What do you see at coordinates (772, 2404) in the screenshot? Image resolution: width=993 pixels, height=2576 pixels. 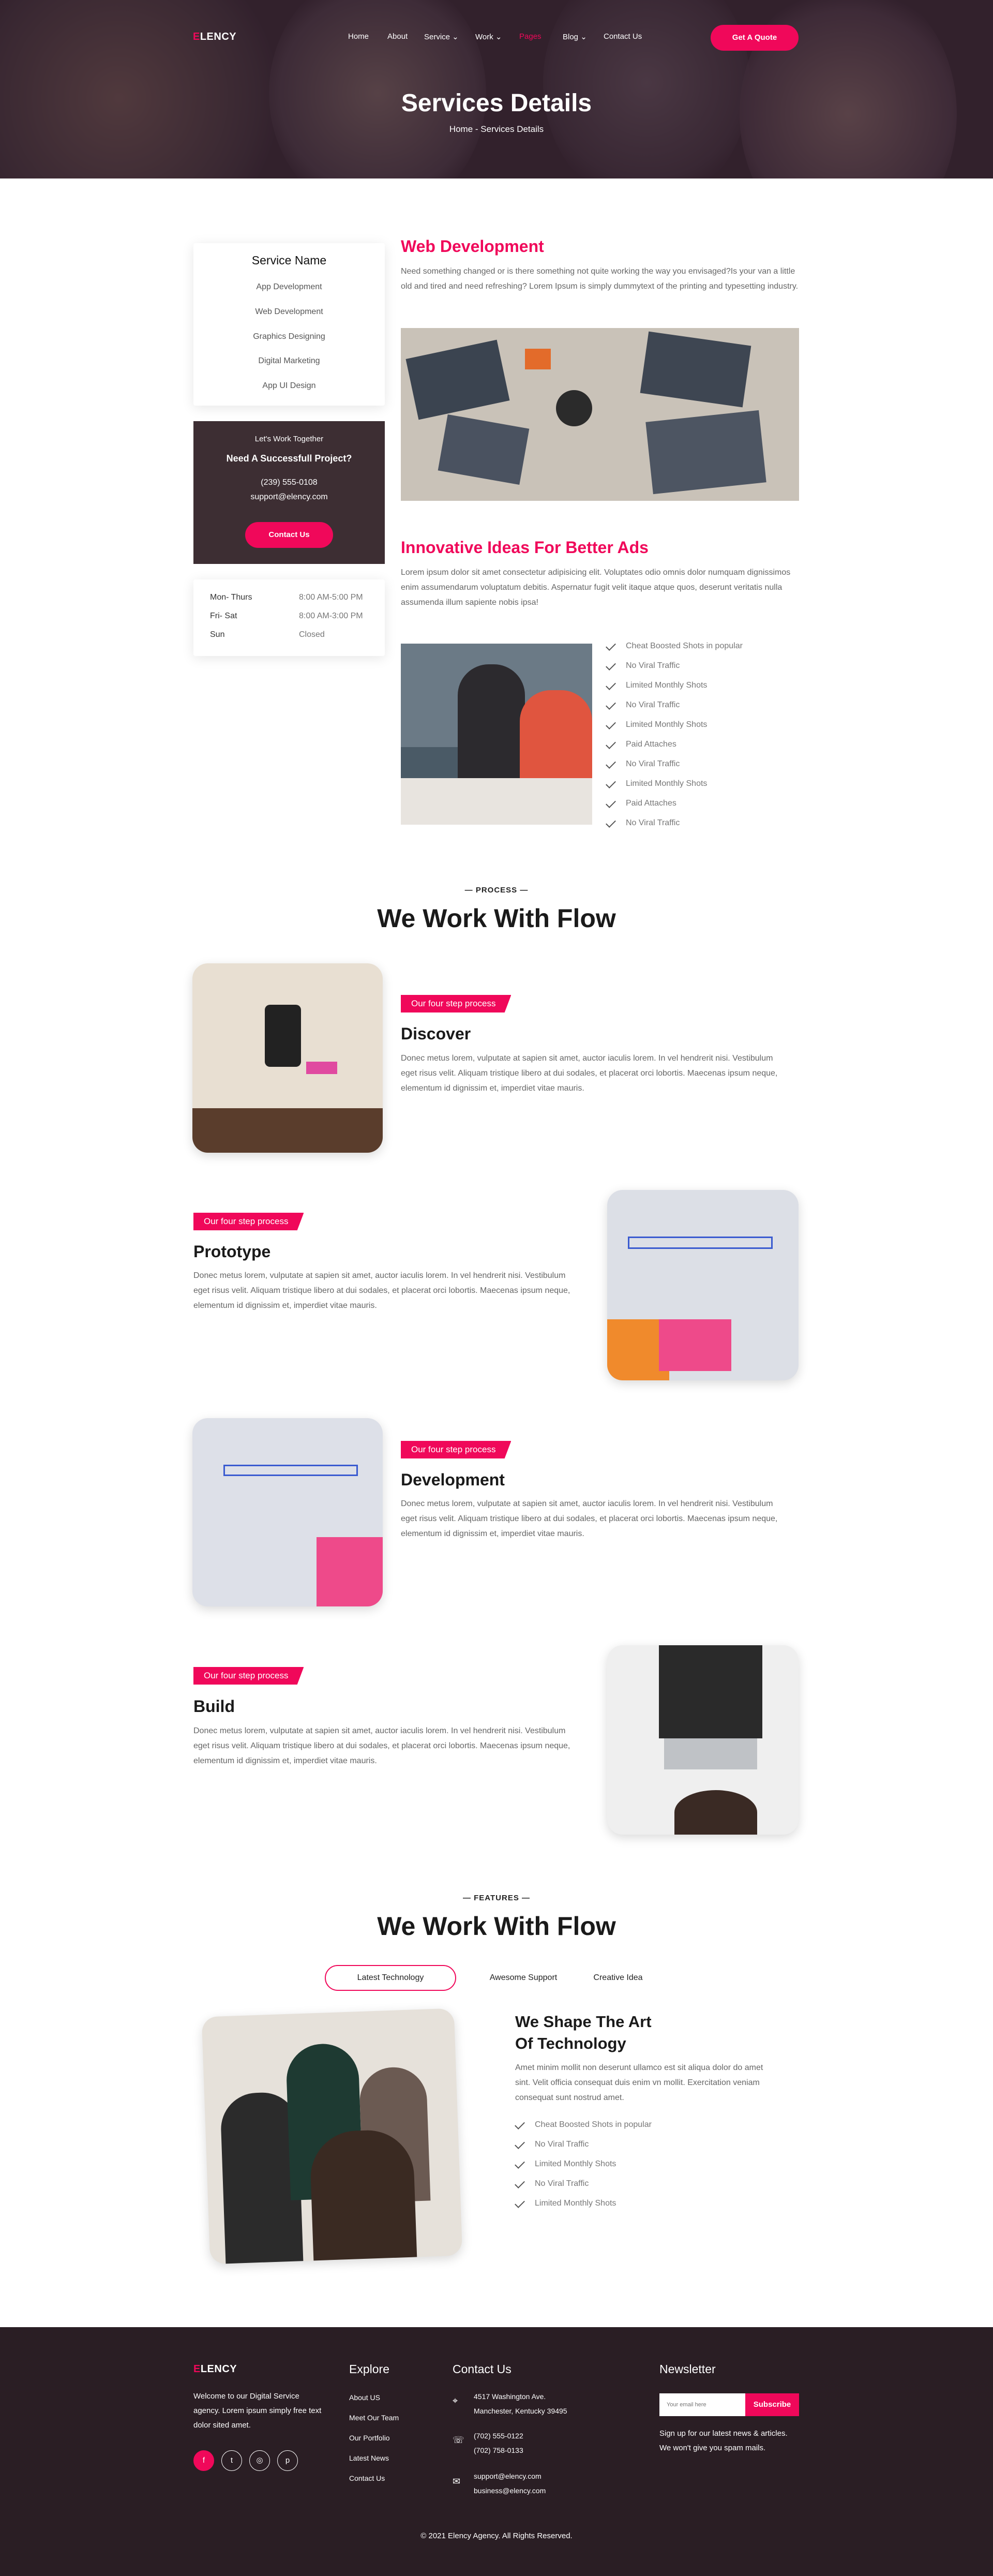 I see `subscribe-button: Subscribe` at bounding box center [772, 2404].